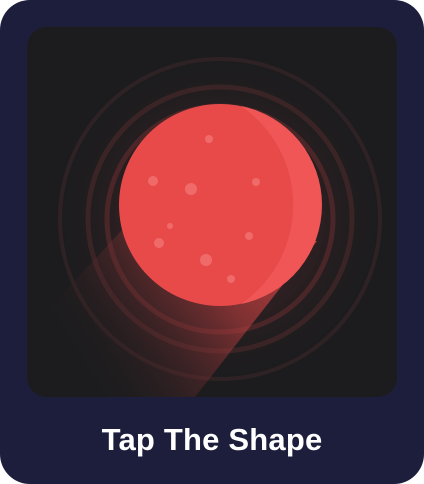 Image resolution: width=424 pixels, height=484 pixels. I want to click on app-title: Tap The Shape, so click(212, 440).